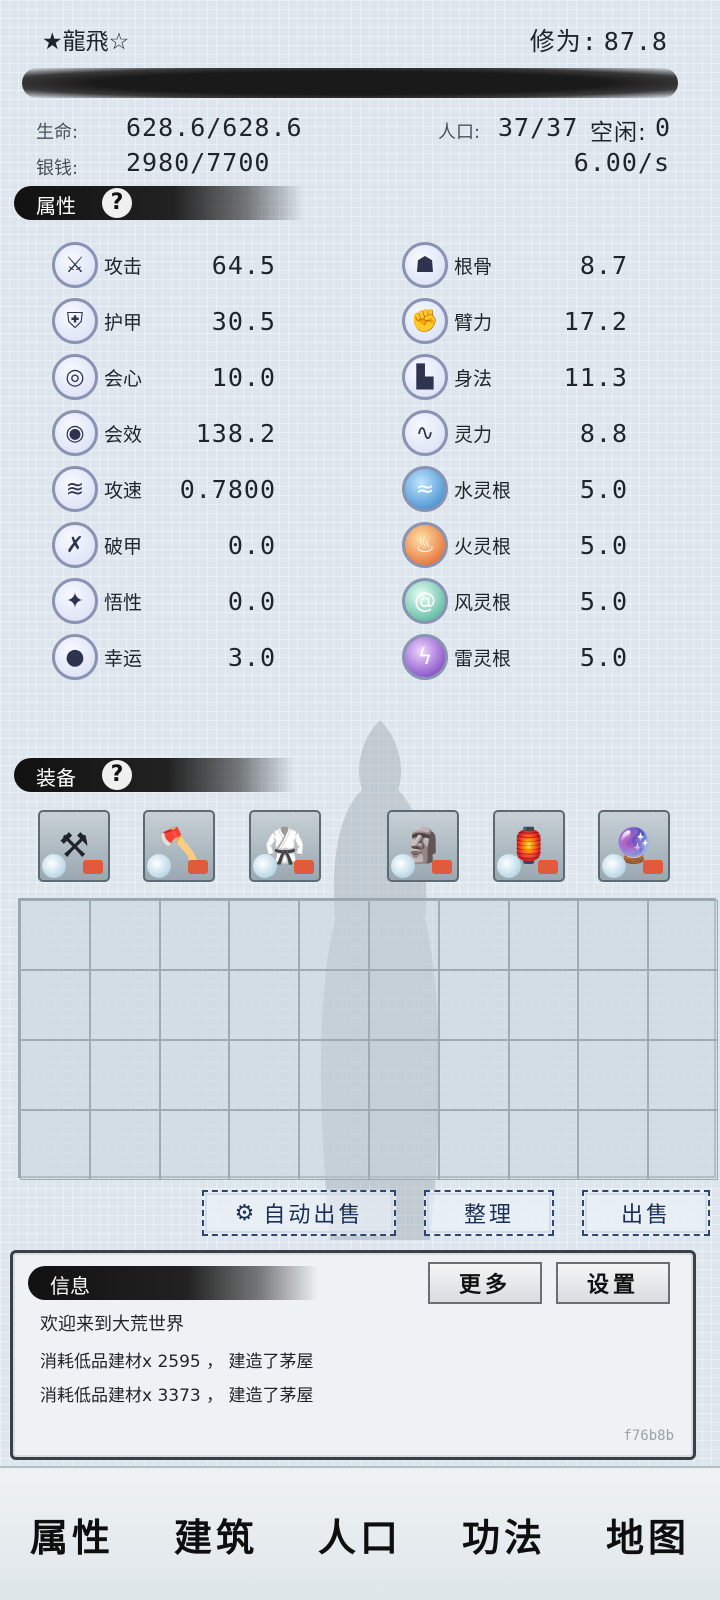  What do you see at coordinates (285, 846) in the screenshot?
I see `equipment-slot-armor: 🥋` at bounding box center [285, 846].